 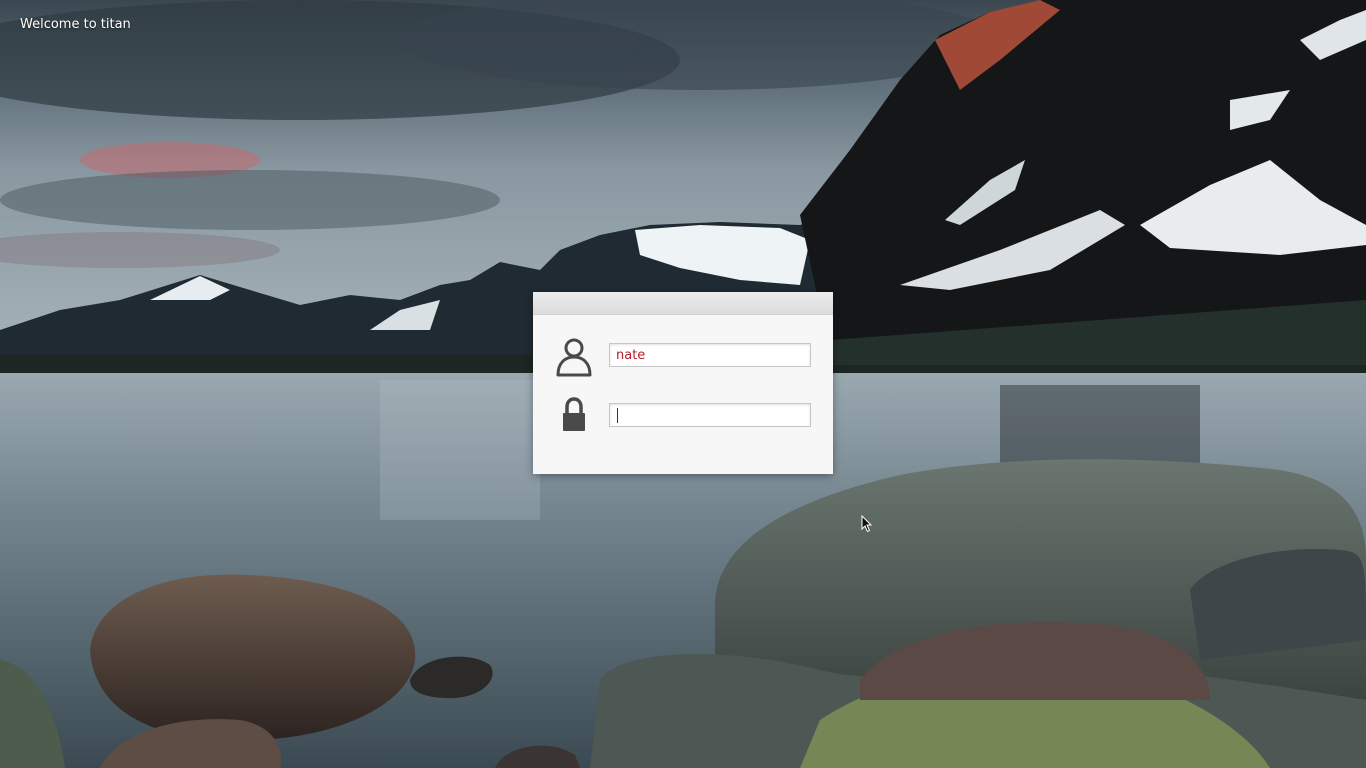 What do you see at coordinates (710, 355) in the screenshot?
I see `username-field` at bounding box center [710, 355].